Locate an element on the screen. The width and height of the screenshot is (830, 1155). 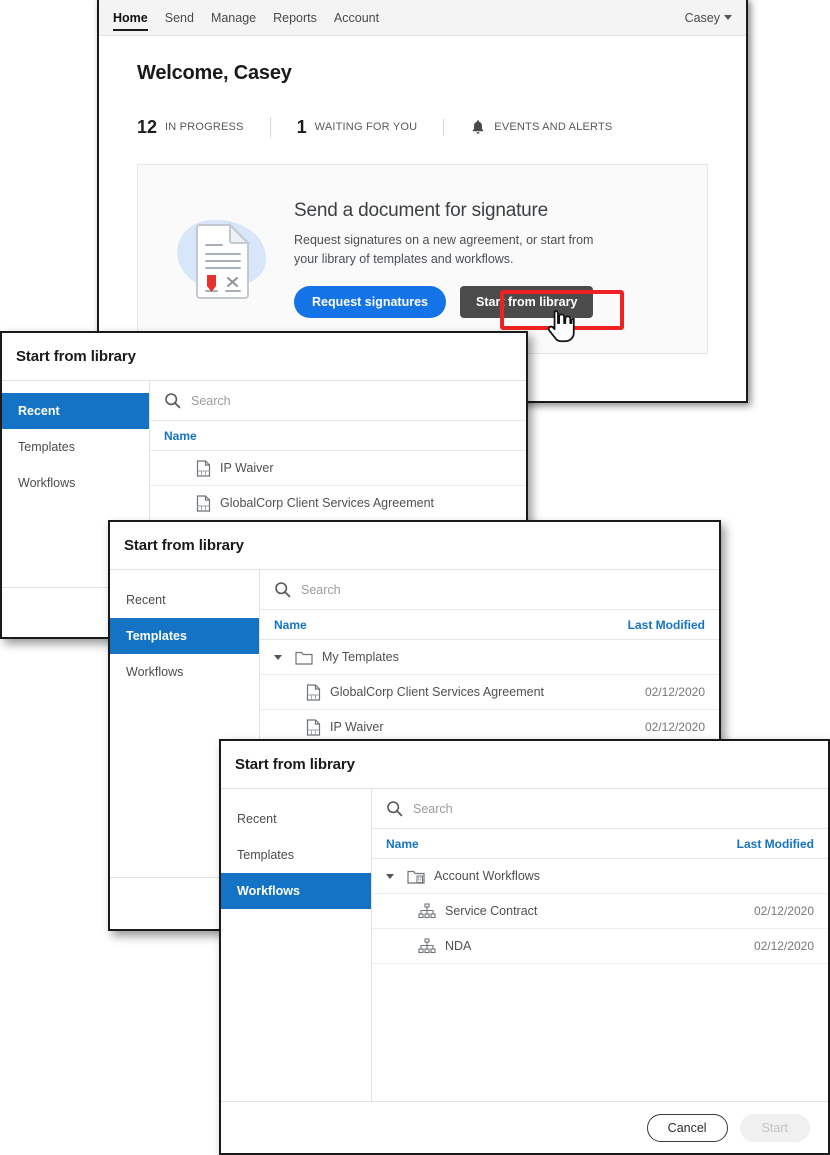
table-row: Service Contract 02/12/2020 is located at coordinates (600, 911).